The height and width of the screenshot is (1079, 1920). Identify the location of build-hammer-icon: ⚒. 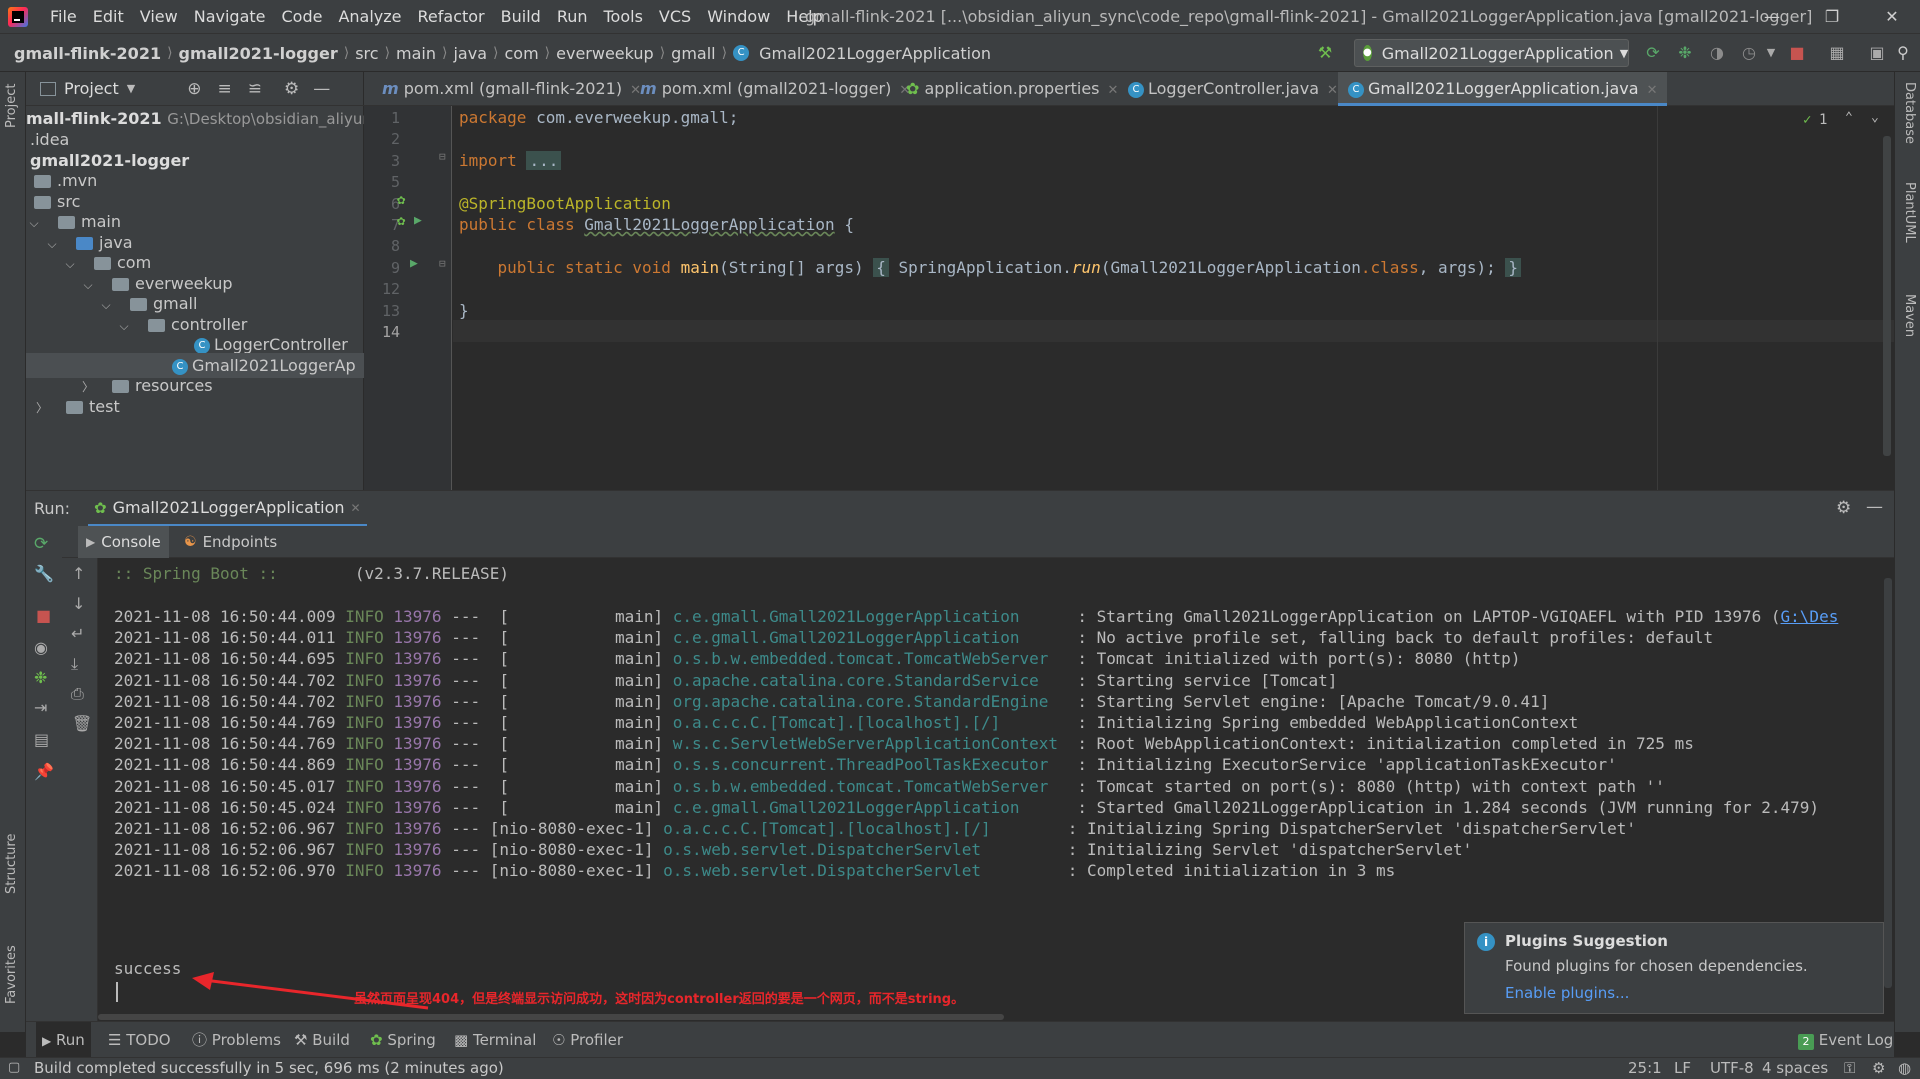
(1325, 53).